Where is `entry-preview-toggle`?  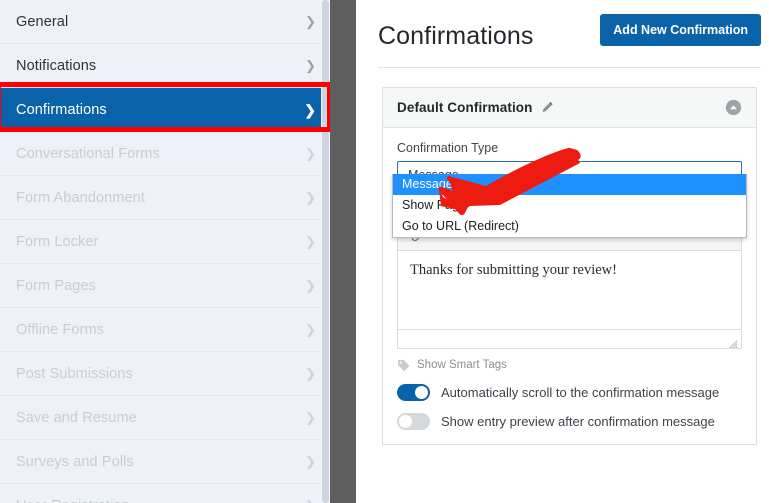 entry-preview-toggle is located at coordinates (413, 421).